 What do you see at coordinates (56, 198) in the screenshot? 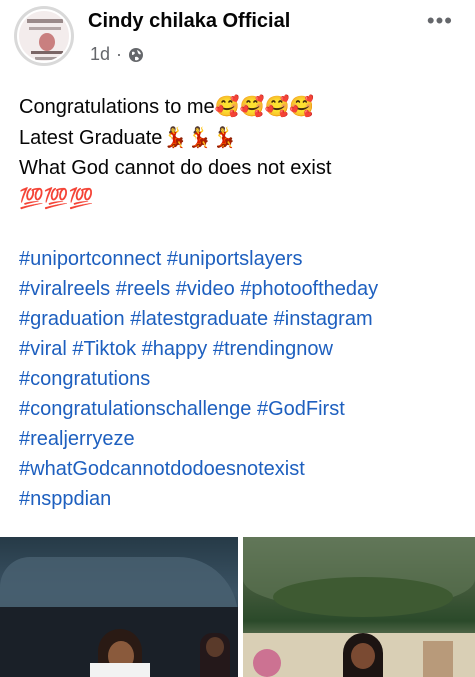
I see `emoji-hundred: 💯💯💯` at bounding box center [56, 198].